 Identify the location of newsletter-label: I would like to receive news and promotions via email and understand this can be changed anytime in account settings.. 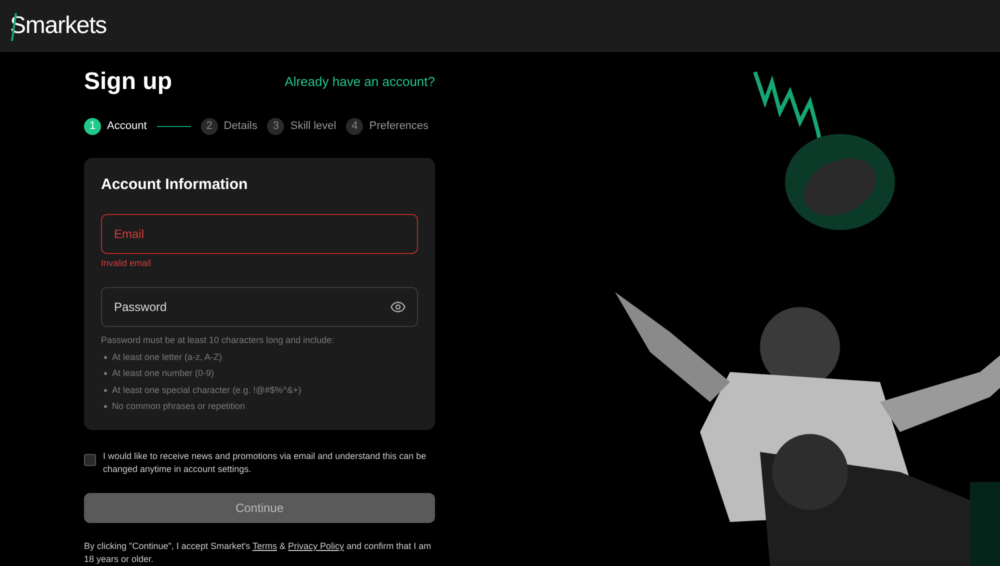
(265, 463).